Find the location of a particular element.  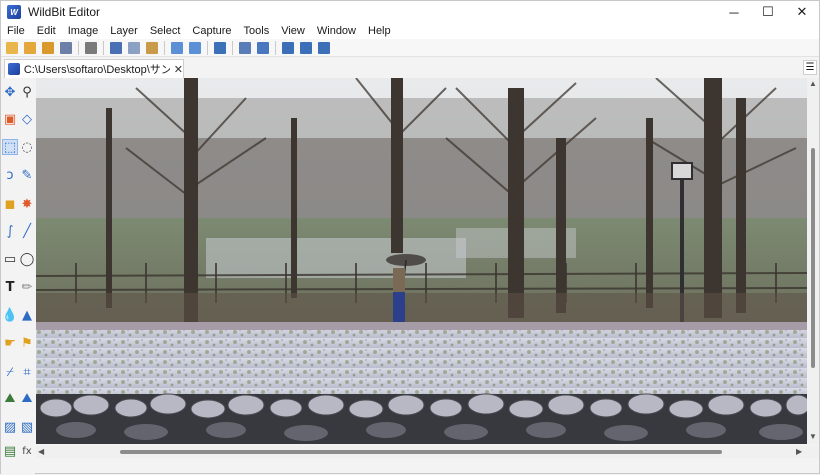

image-properties-icon is located at coordinates (66, 47).